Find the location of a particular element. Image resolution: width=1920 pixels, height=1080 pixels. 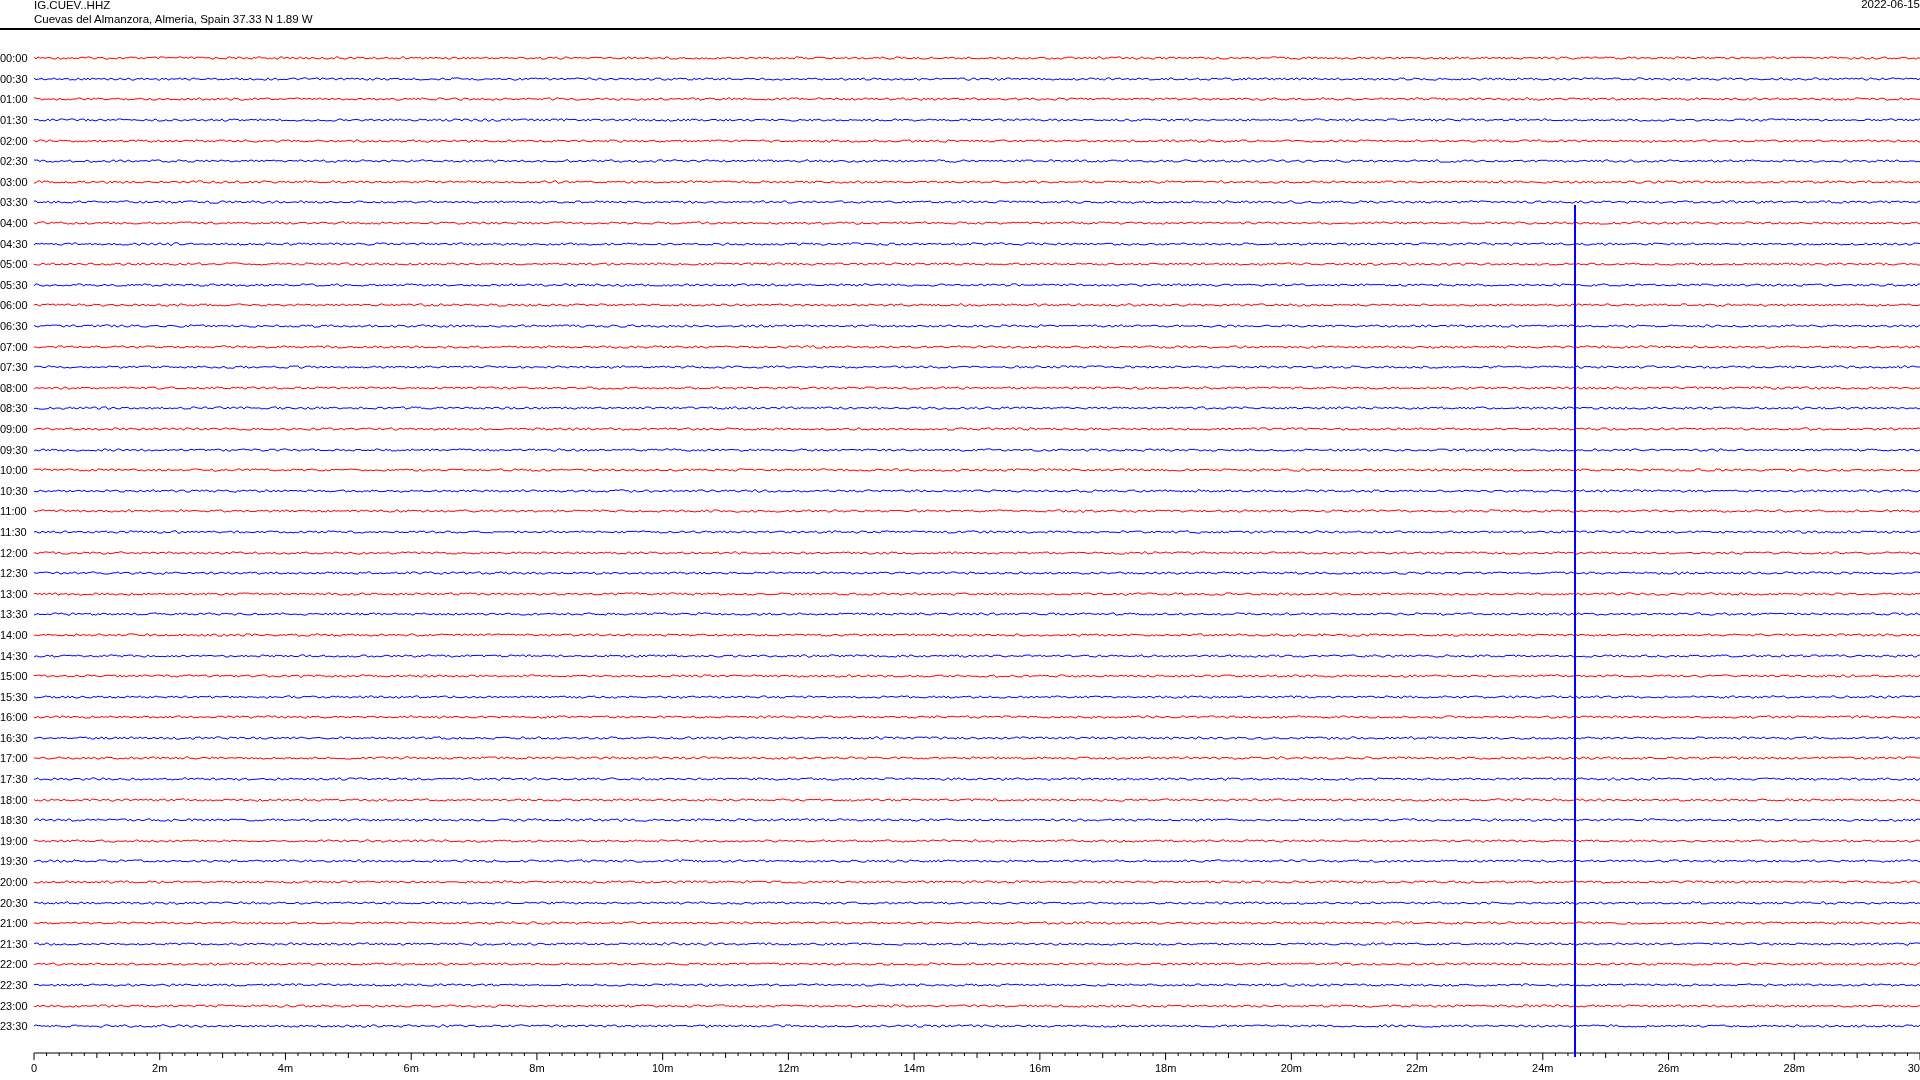

time-label: 07:00 is located at coordinates (14, 346).